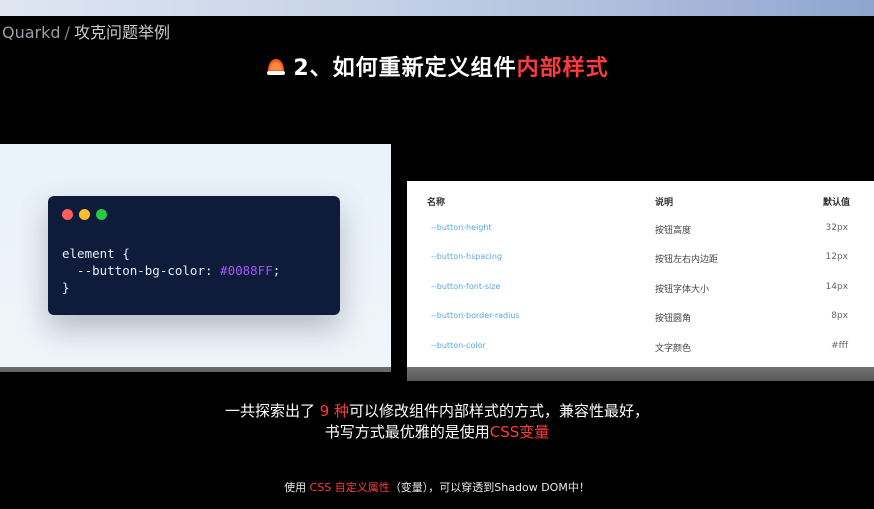  Describe the element at coordinates (489, 487) in the screenshot. I see `caption-text: （变量），可以穿透到Shadow DOM中！` at that location.